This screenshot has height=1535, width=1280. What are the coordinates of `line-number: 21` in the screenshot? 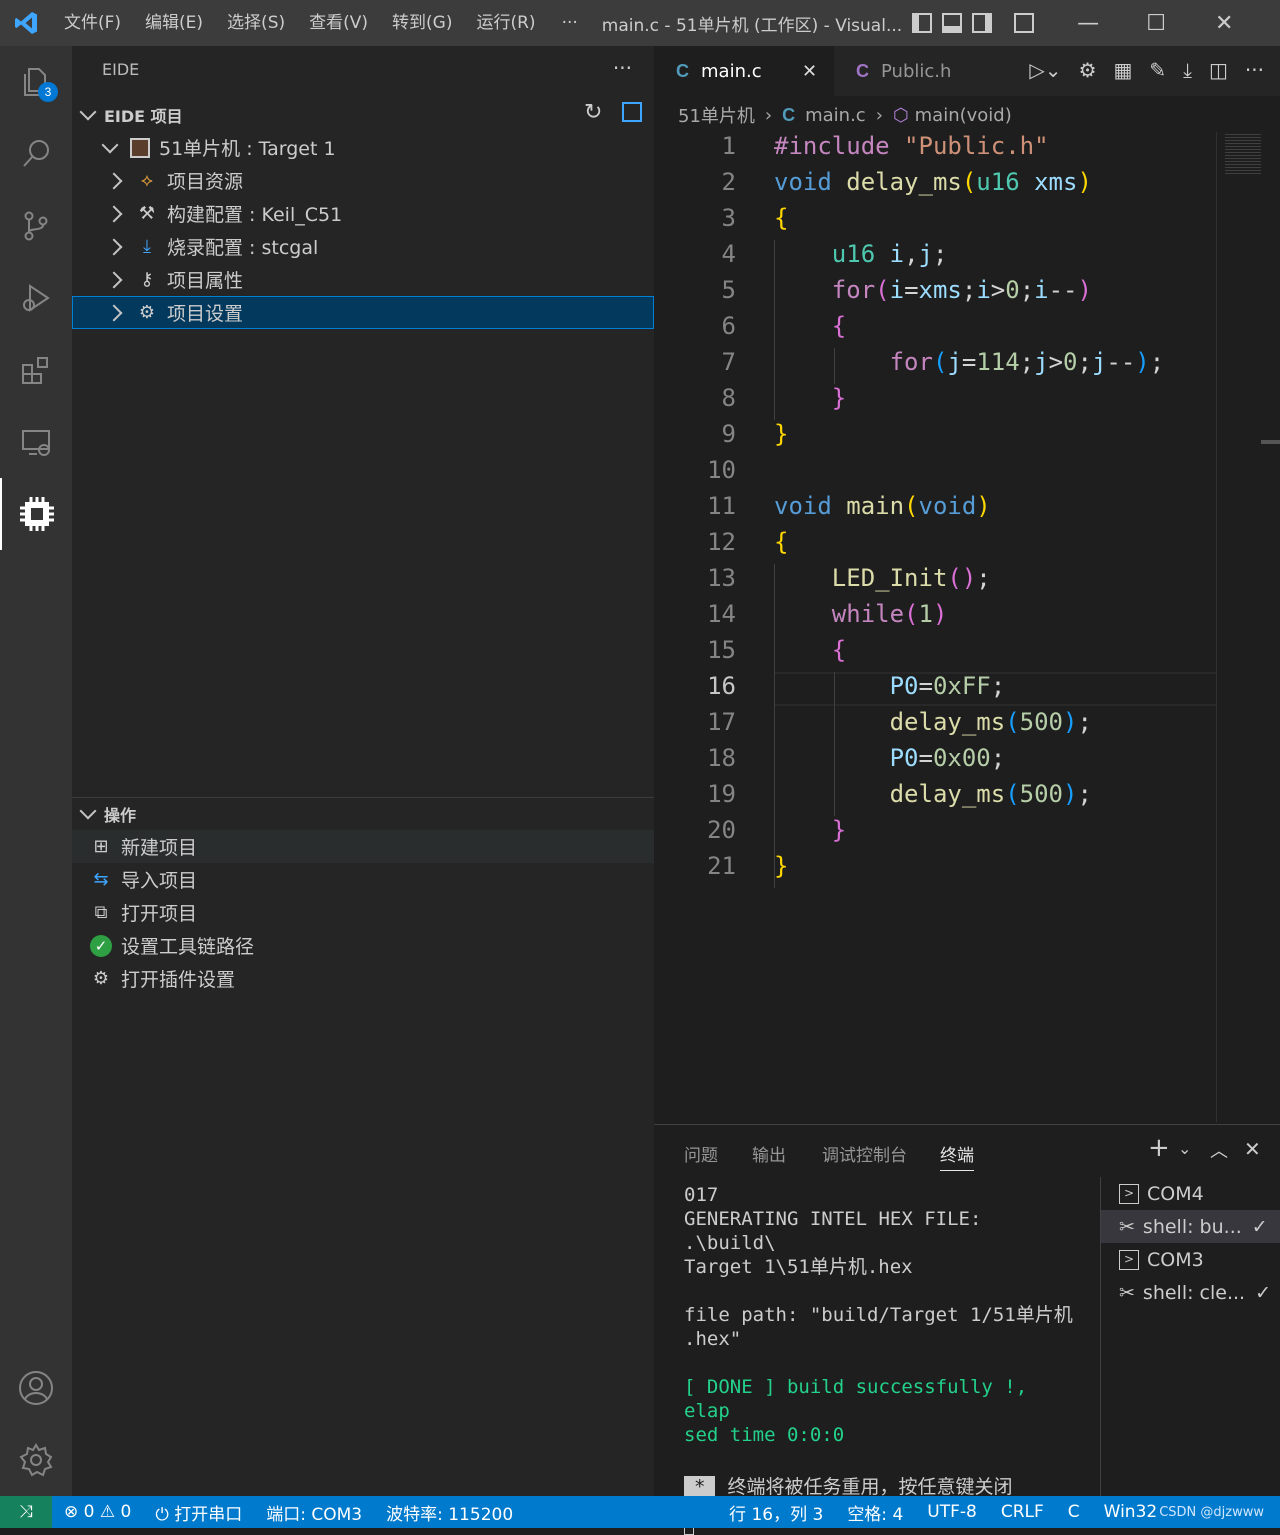 It's located at (721, 866).